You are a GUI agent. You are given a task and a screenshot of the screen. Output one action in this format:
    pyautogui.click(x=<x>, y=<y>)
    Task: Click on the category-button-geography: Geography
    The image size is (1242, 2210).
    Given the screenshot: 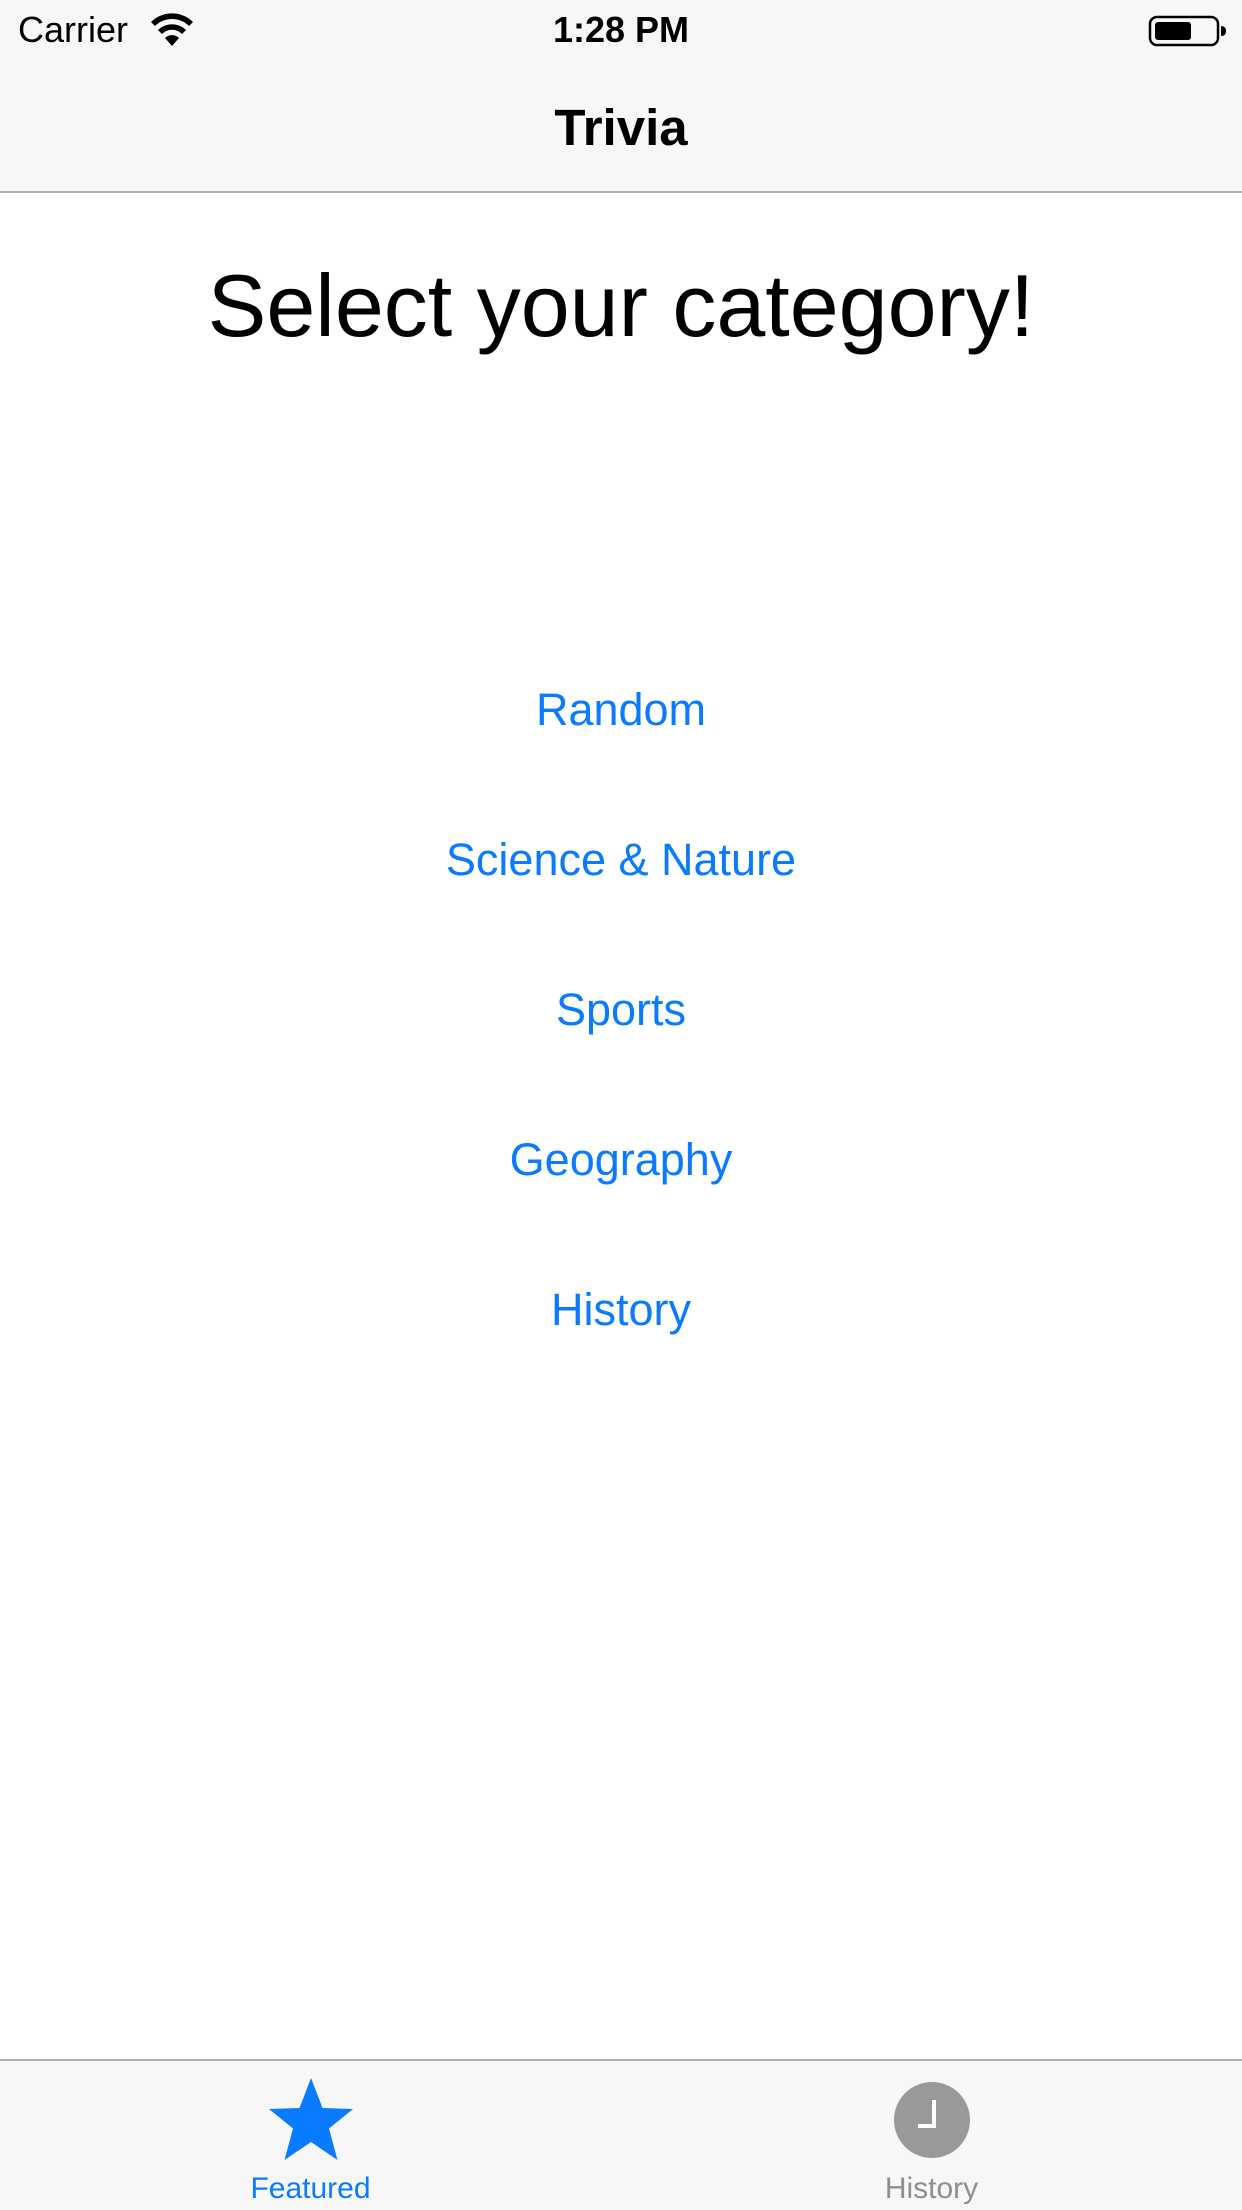 What is the action you would take?
    pyautogui.click(x=621, y=1160)
    